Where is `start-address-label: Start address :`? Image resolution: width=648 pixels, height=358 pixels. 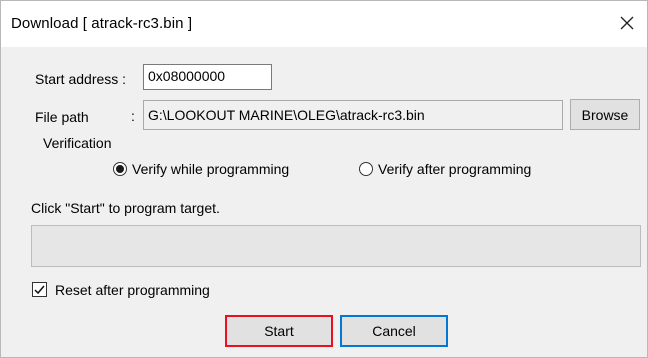
start-address-label: Start address : is located at coordinates (81, 79).